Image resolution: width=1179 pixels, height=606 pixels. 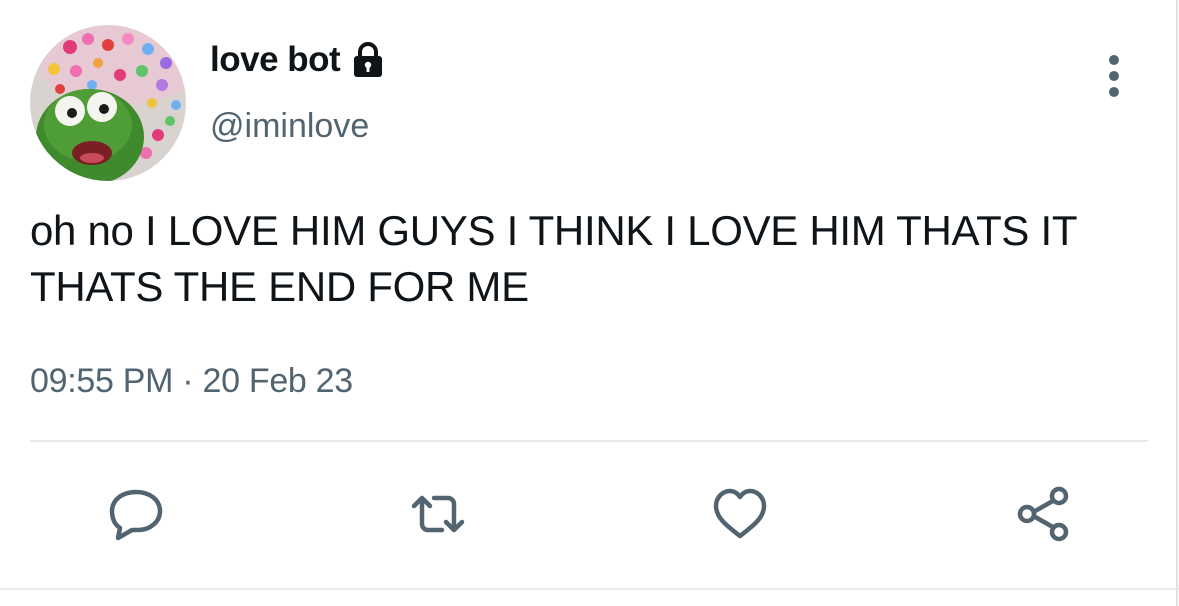 I want to click on more-vertical-icon, so click(x=1114, y=76).